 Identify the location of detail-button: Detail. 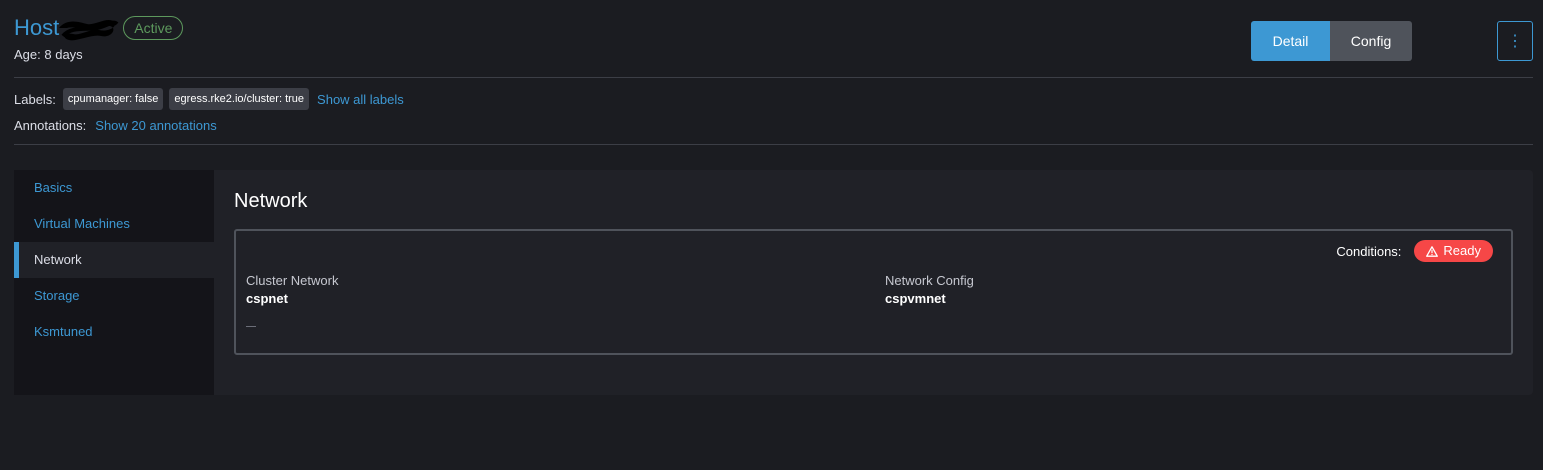
(1290, 41).